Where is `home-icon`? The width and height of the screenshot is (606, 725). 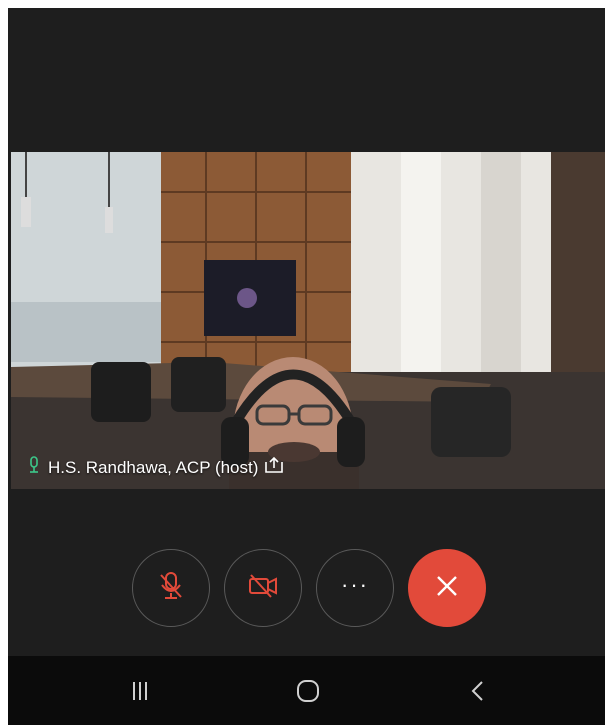 home-icon is located at coordinates (308, 691).